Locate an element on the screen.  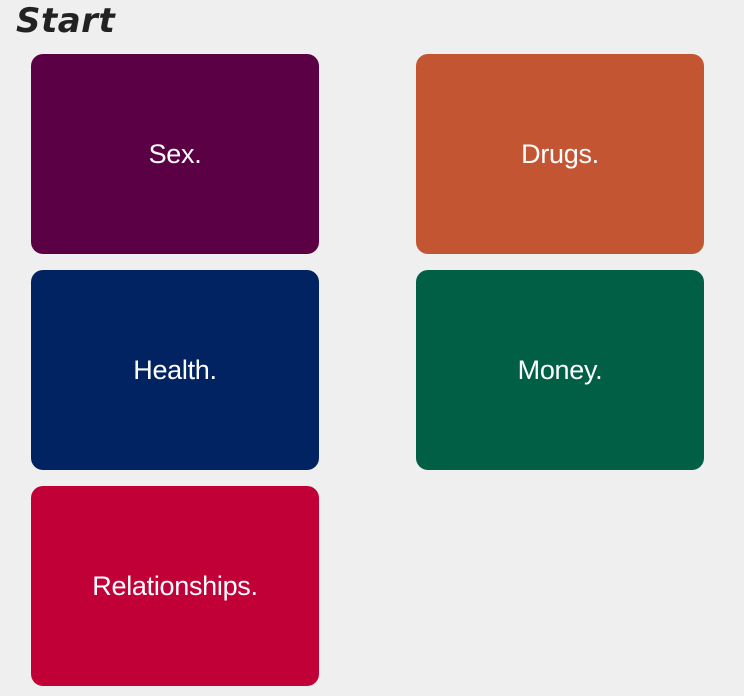
category-tile-sex: Sex. is located at coordinates (175, 154).